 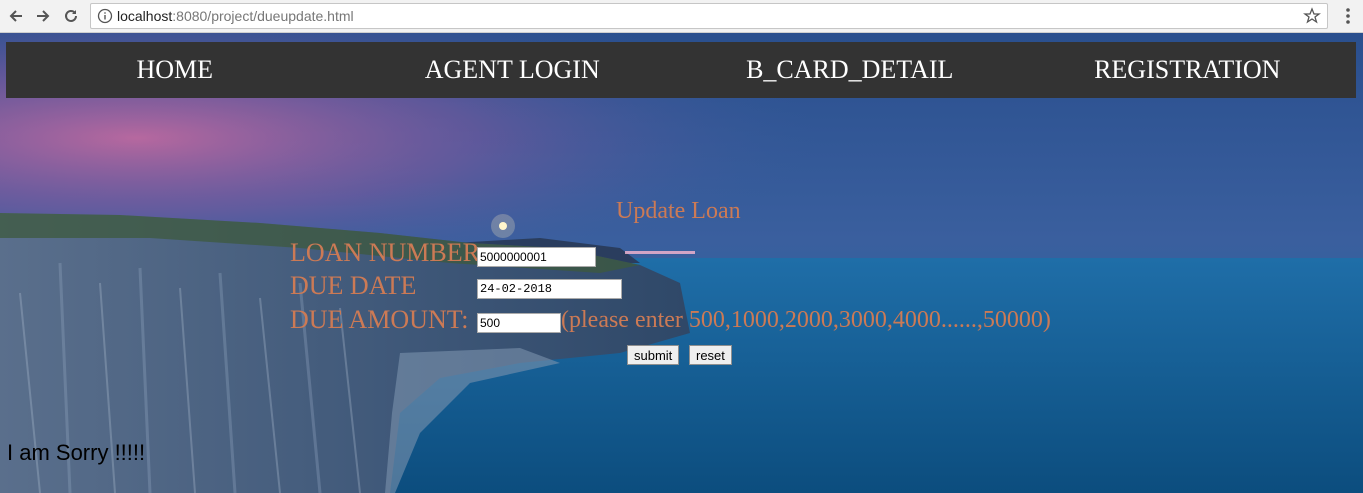 I want to click on reset-button: reset, so click(x=710, y=355).